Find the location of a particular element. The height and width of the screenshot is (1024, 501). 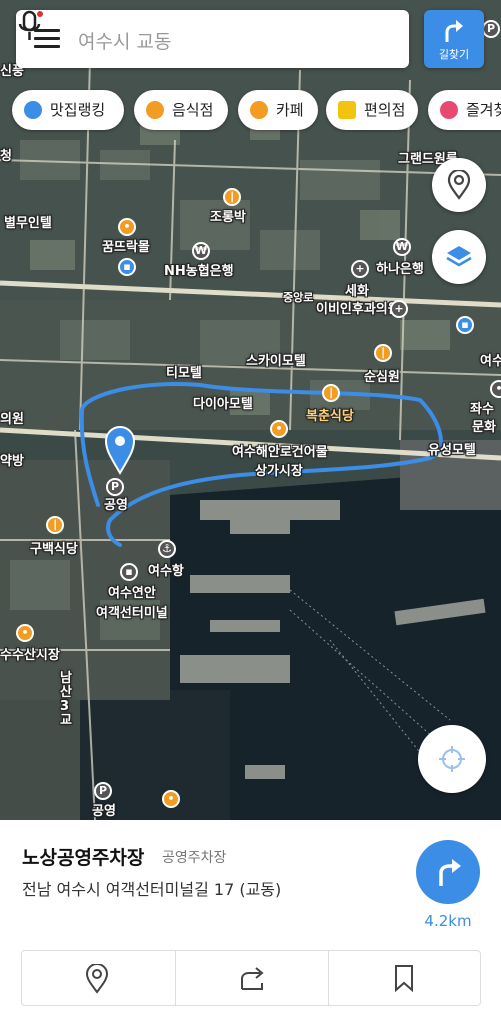

chip-cafe: 카페 is located at coordinates (278, 110).